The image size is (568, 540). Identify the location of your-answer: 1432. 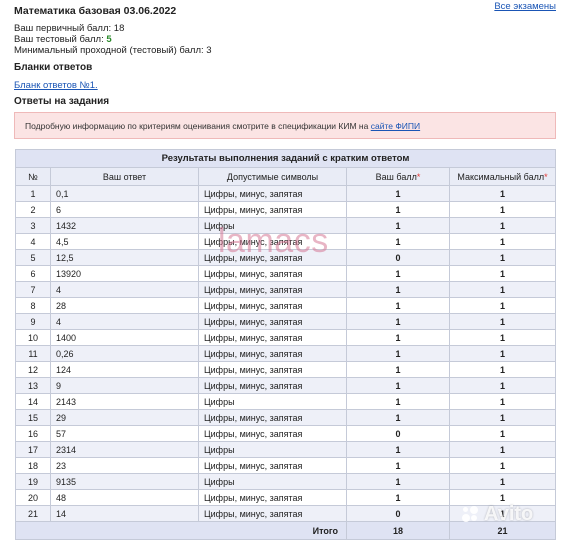
(124, 225).